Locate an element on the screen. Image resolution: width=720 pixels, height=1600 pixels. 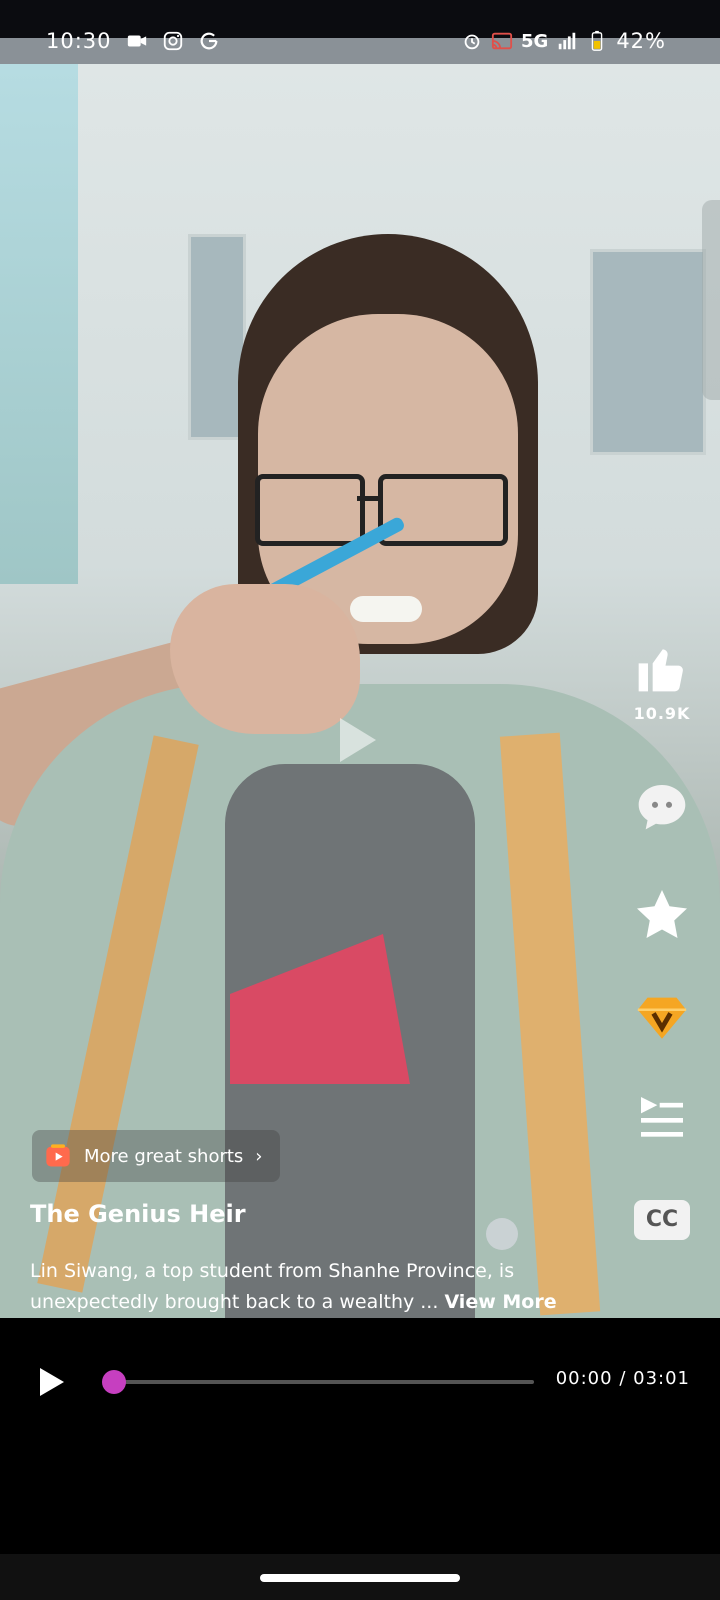
current-time: 00:00 is located at coordinates (584, 1378).